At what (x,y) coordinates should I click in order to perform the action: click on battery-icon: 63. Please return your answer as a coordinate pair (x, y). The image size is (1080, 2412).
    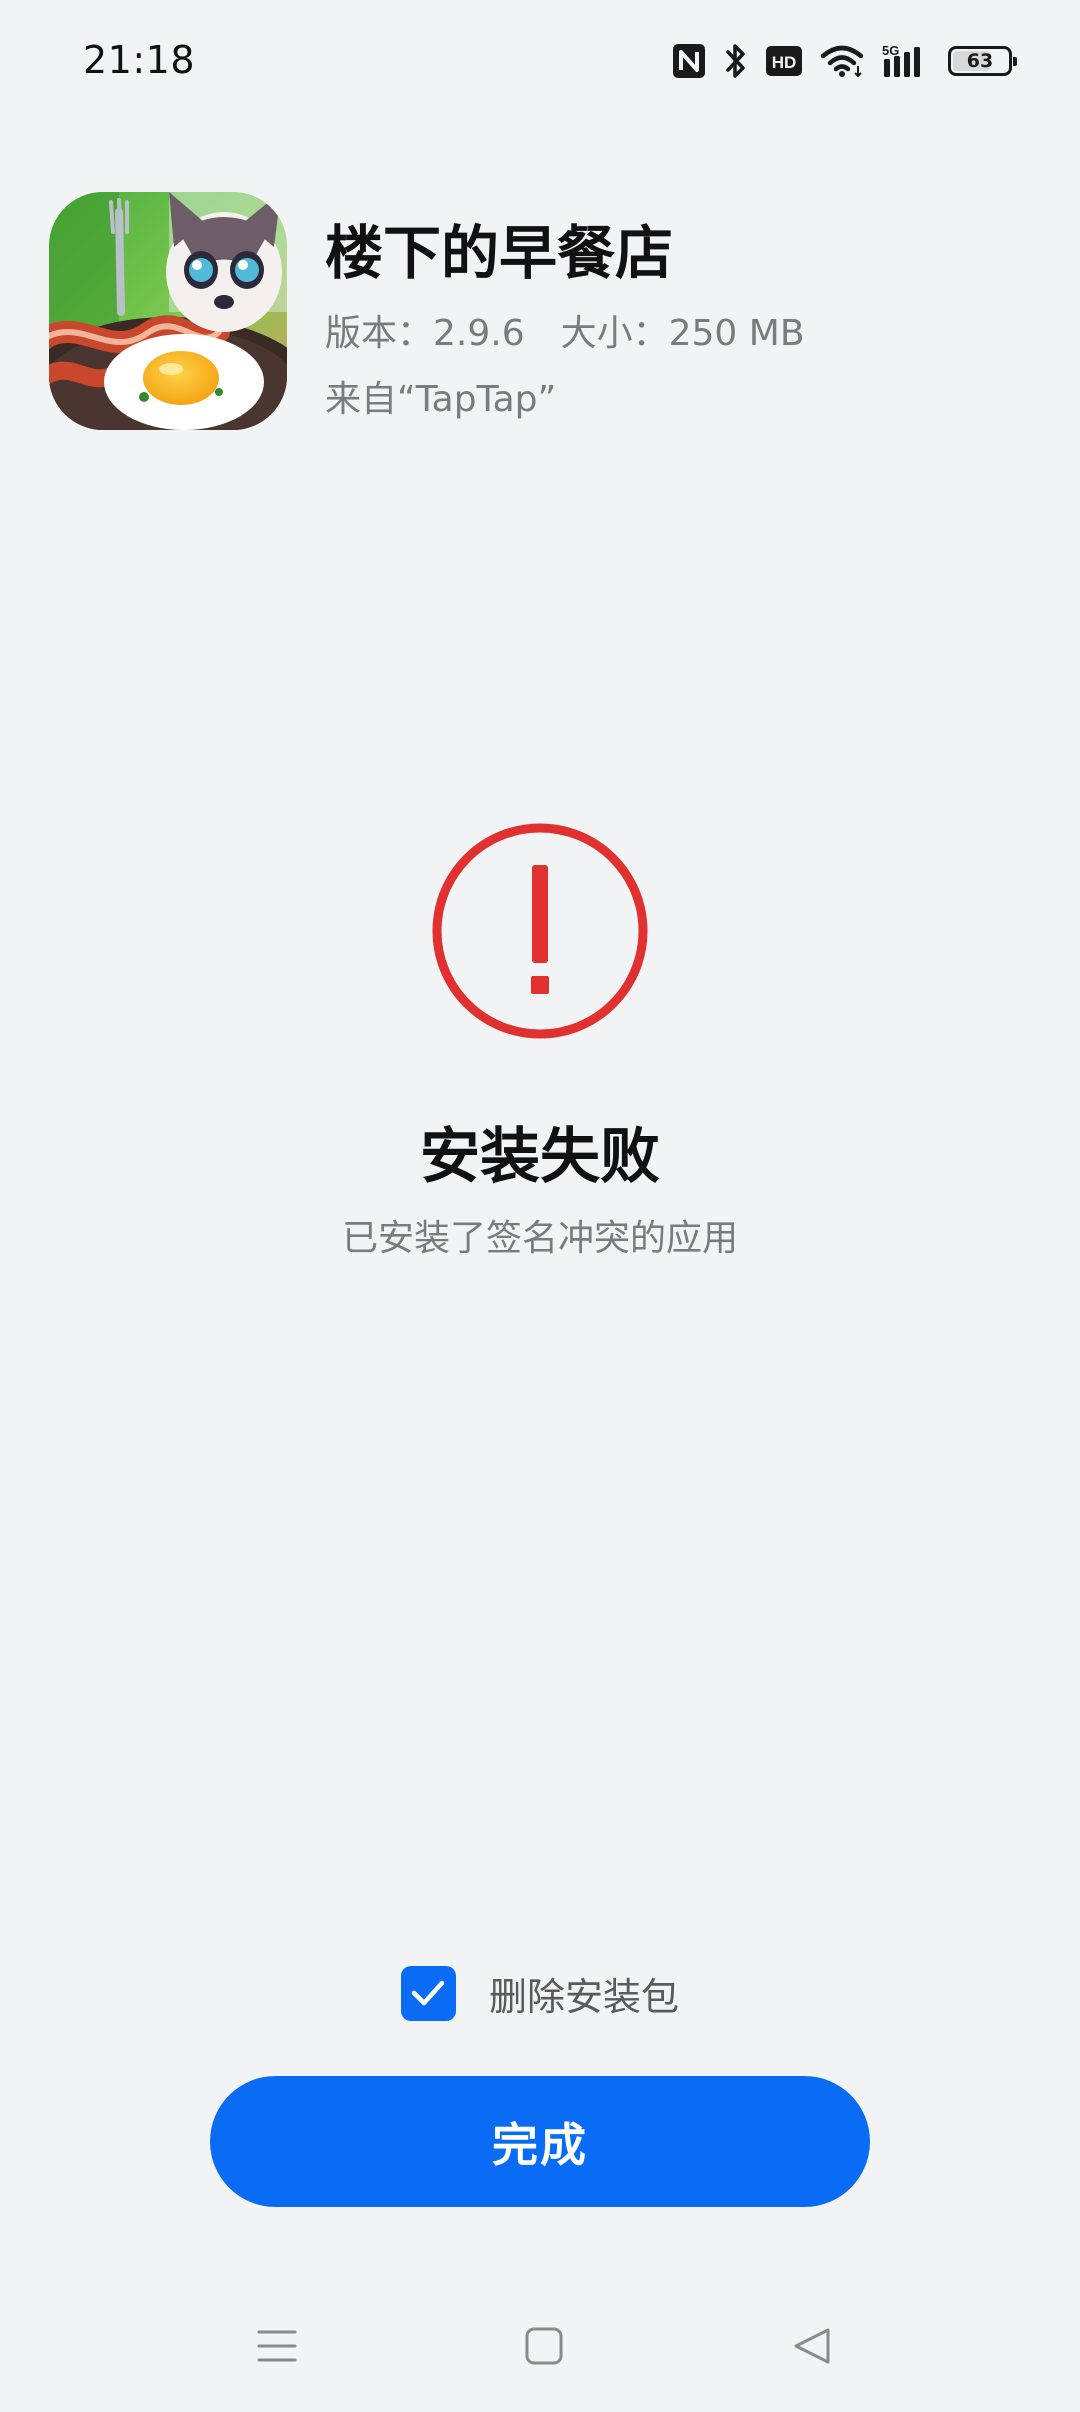
    Looking at the image, I should click on (982, 61).